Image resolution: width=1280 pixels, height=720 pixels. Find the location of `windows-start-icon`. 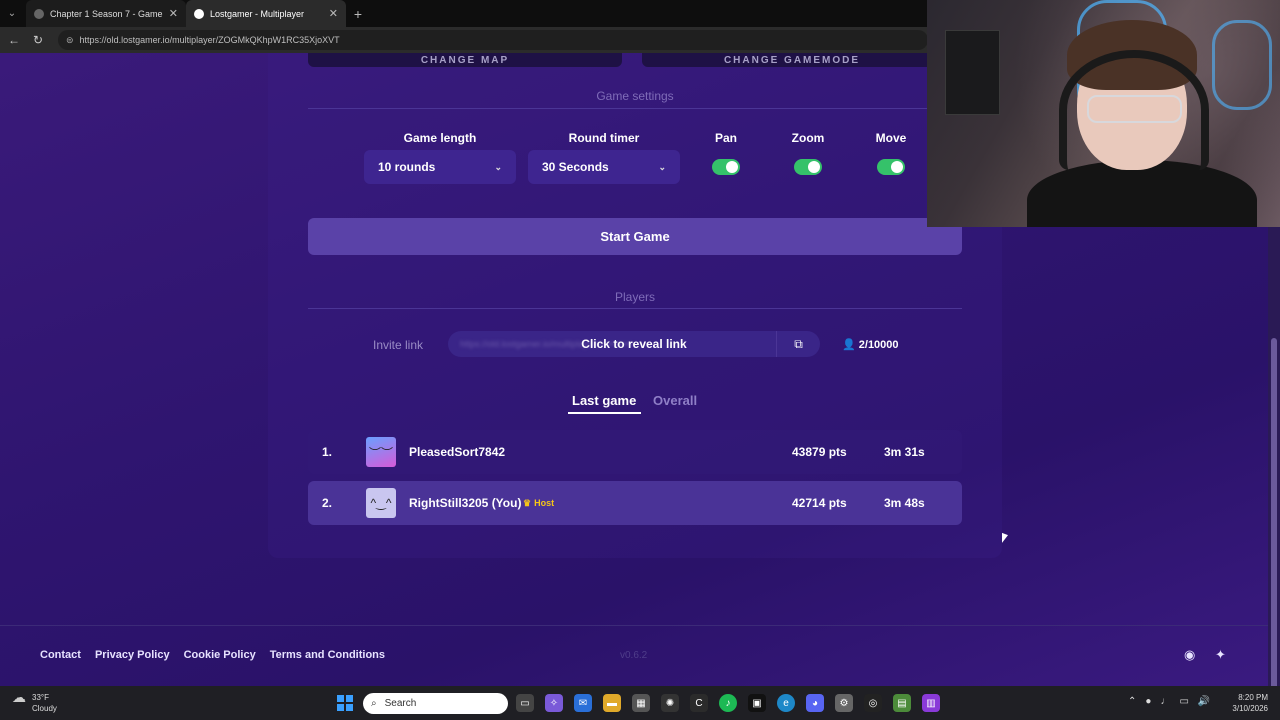

windows-start-icon is located at coordinates (345, 703).